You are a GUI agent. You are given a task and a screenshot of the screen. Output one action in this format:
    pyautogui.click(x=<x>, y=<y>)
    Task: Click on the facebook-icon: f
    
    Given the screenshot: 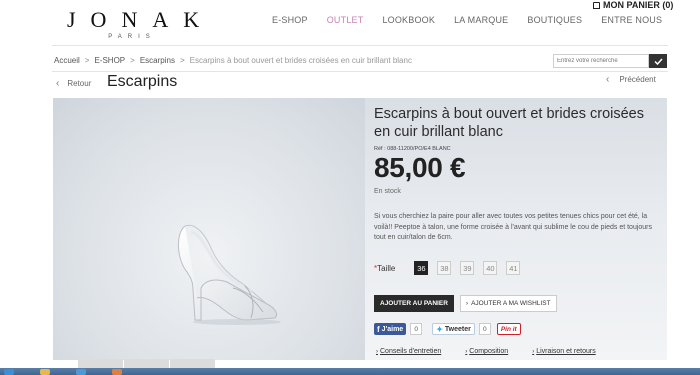 What is the action you would take?
    pyautogui.click(x=378, y=329)
    